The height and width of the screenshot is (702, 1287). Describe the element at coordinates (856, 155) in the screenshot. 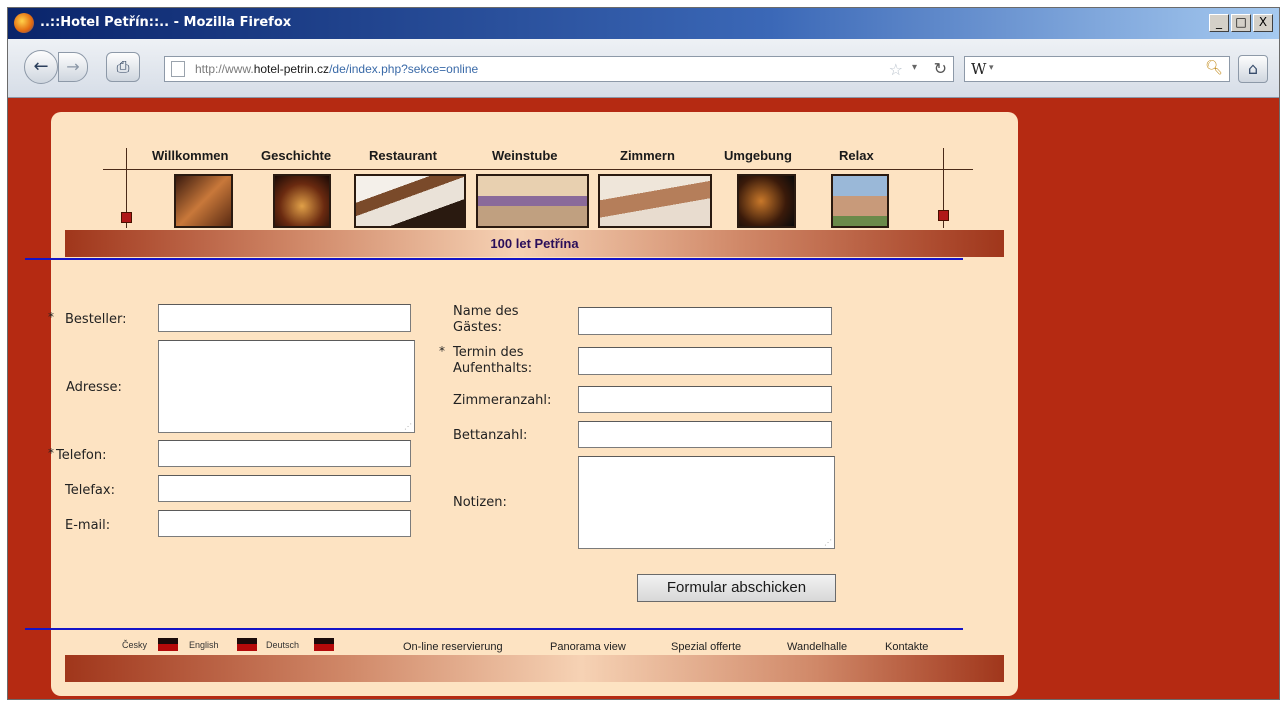

I see `menu-relax: Relax` at that location.